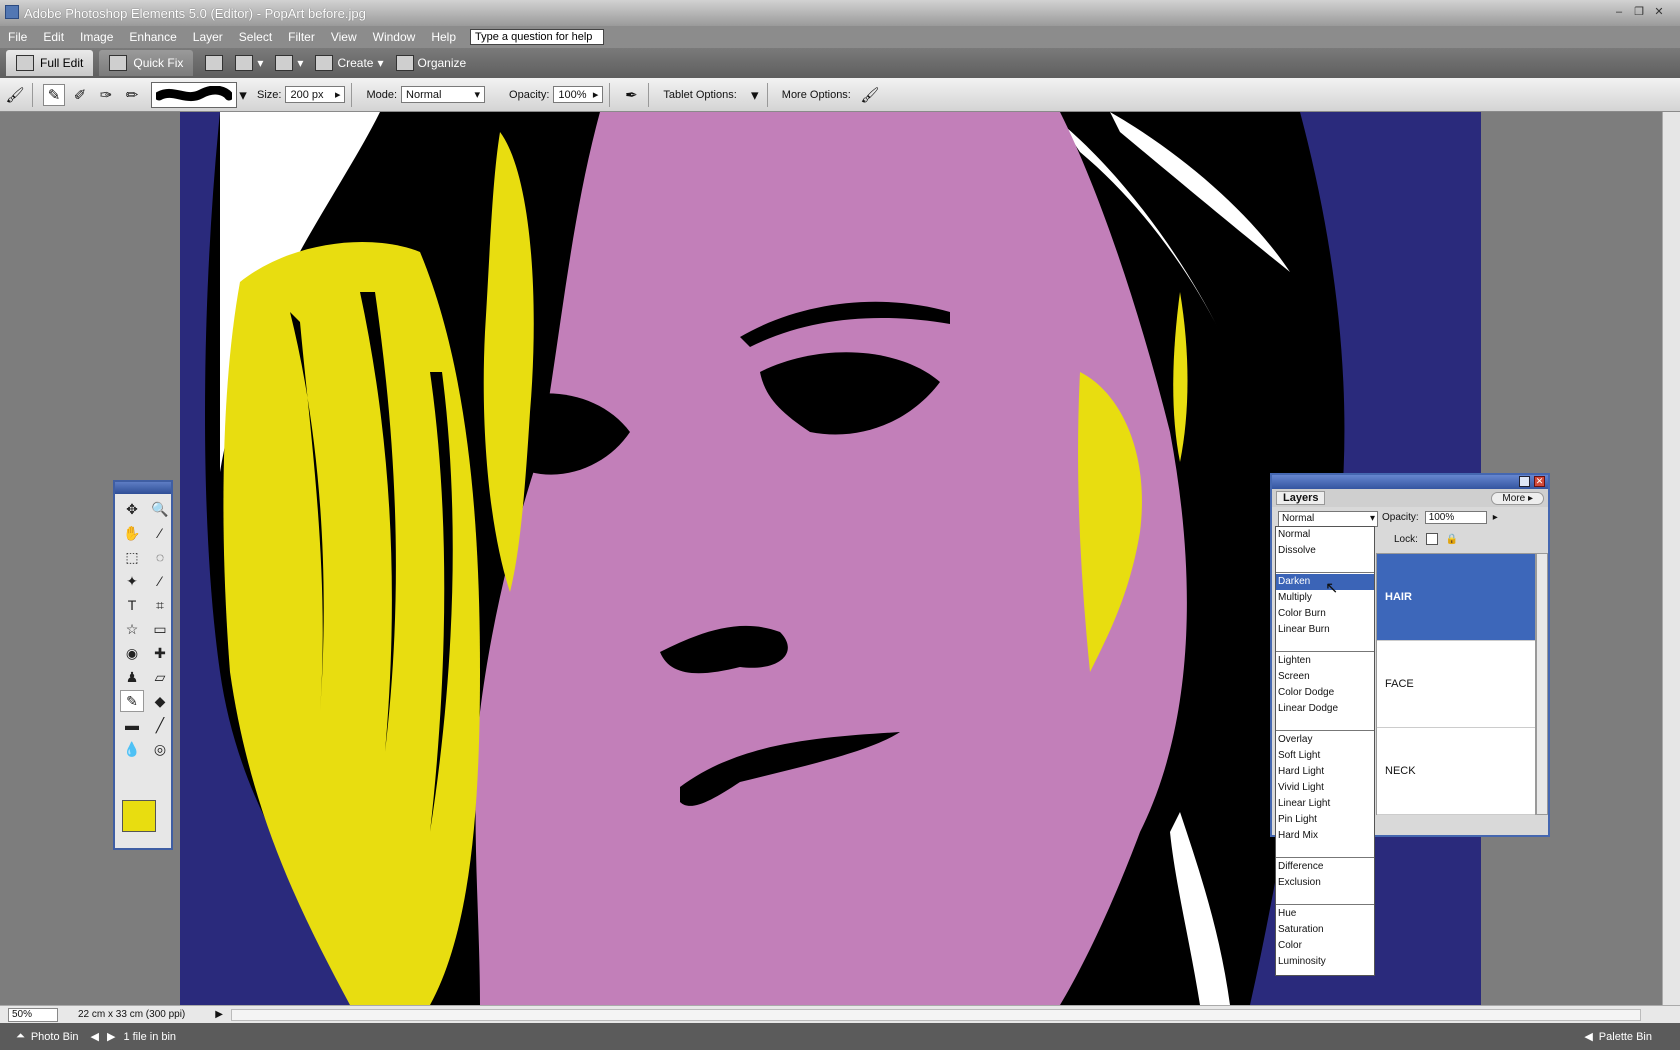  Describe the element at coordinates (160, 749) in the screenshot. I see `sponge-tool-icon: ◎` at that location.